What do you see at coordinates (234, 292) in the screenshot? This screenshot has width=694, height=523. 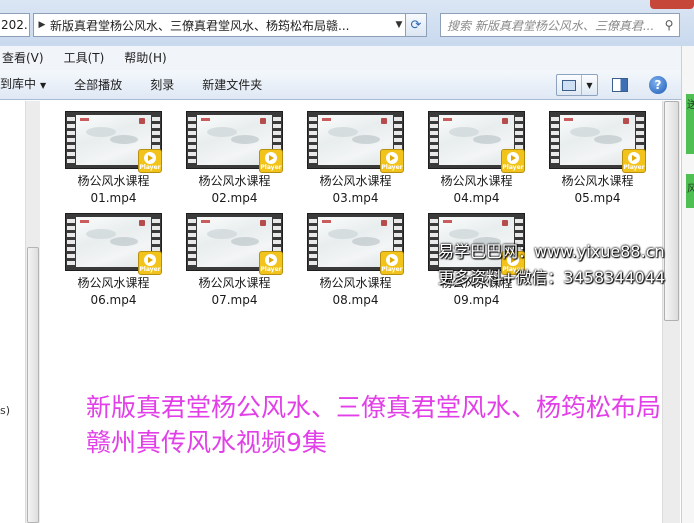 I see `file-name: 杨公风水课程 07.mp4` at bounding box center [234, 292].